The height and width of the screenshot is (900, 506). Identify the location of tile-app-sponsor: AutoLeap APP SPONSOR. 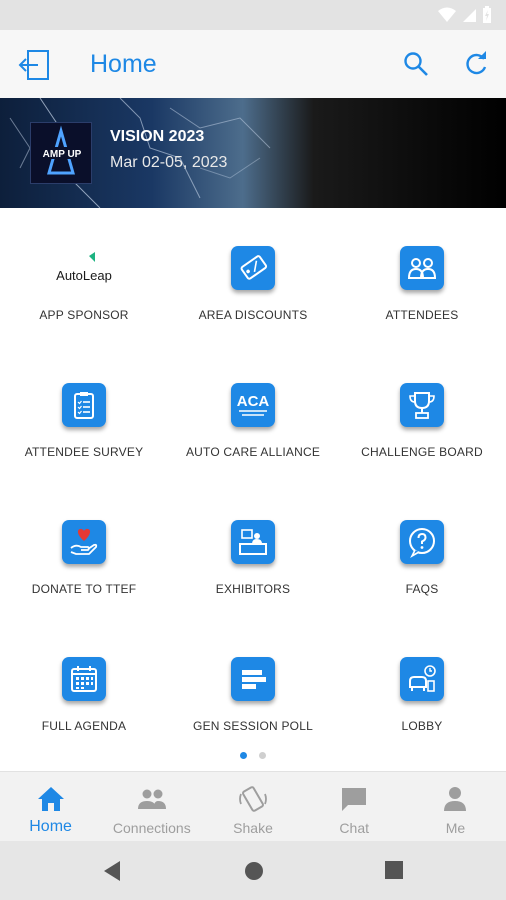
(84, 273).